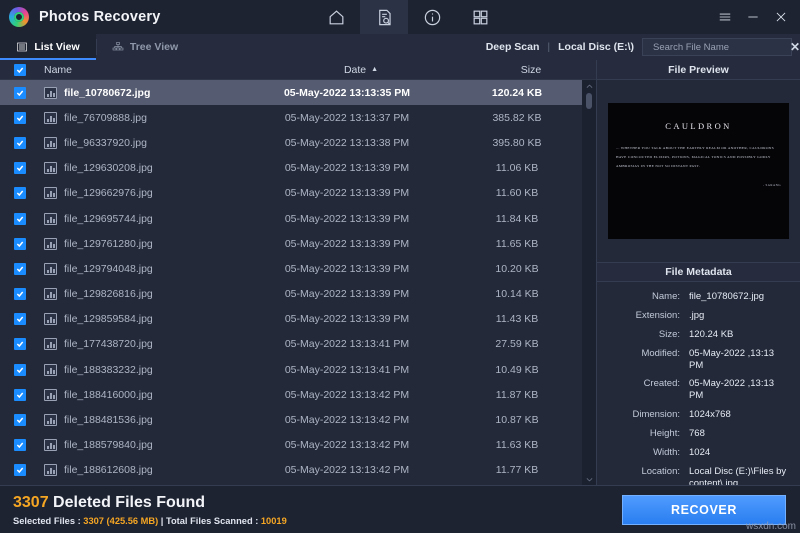 The width and height of the screenshot is (800, 533). I want to click on metadata-row: Height: 768, so click(693, 434).